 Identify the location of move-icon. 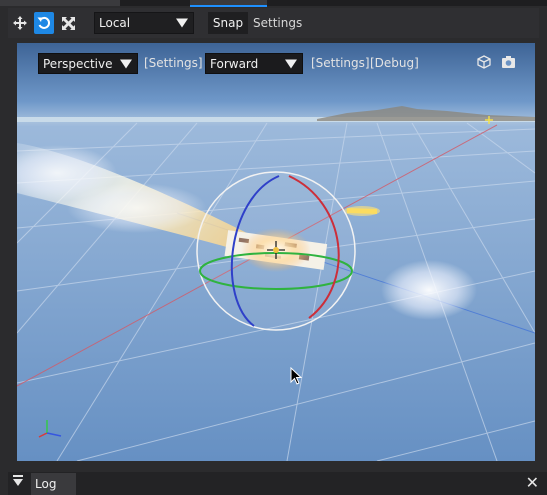
(20, 23).